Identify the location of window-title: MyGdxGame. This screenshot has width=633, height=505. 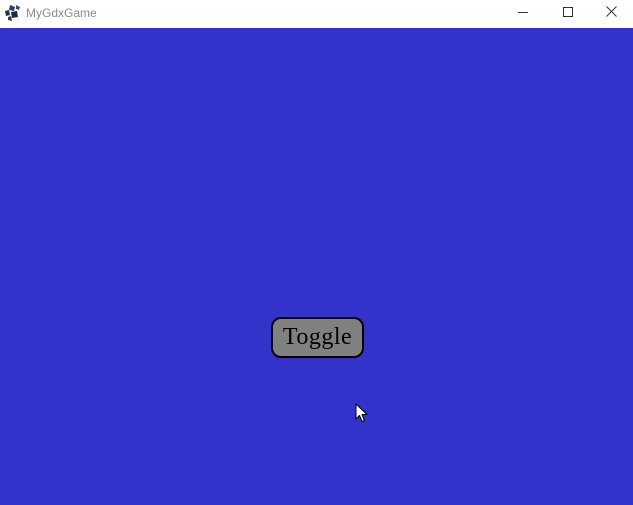
(61, 13).